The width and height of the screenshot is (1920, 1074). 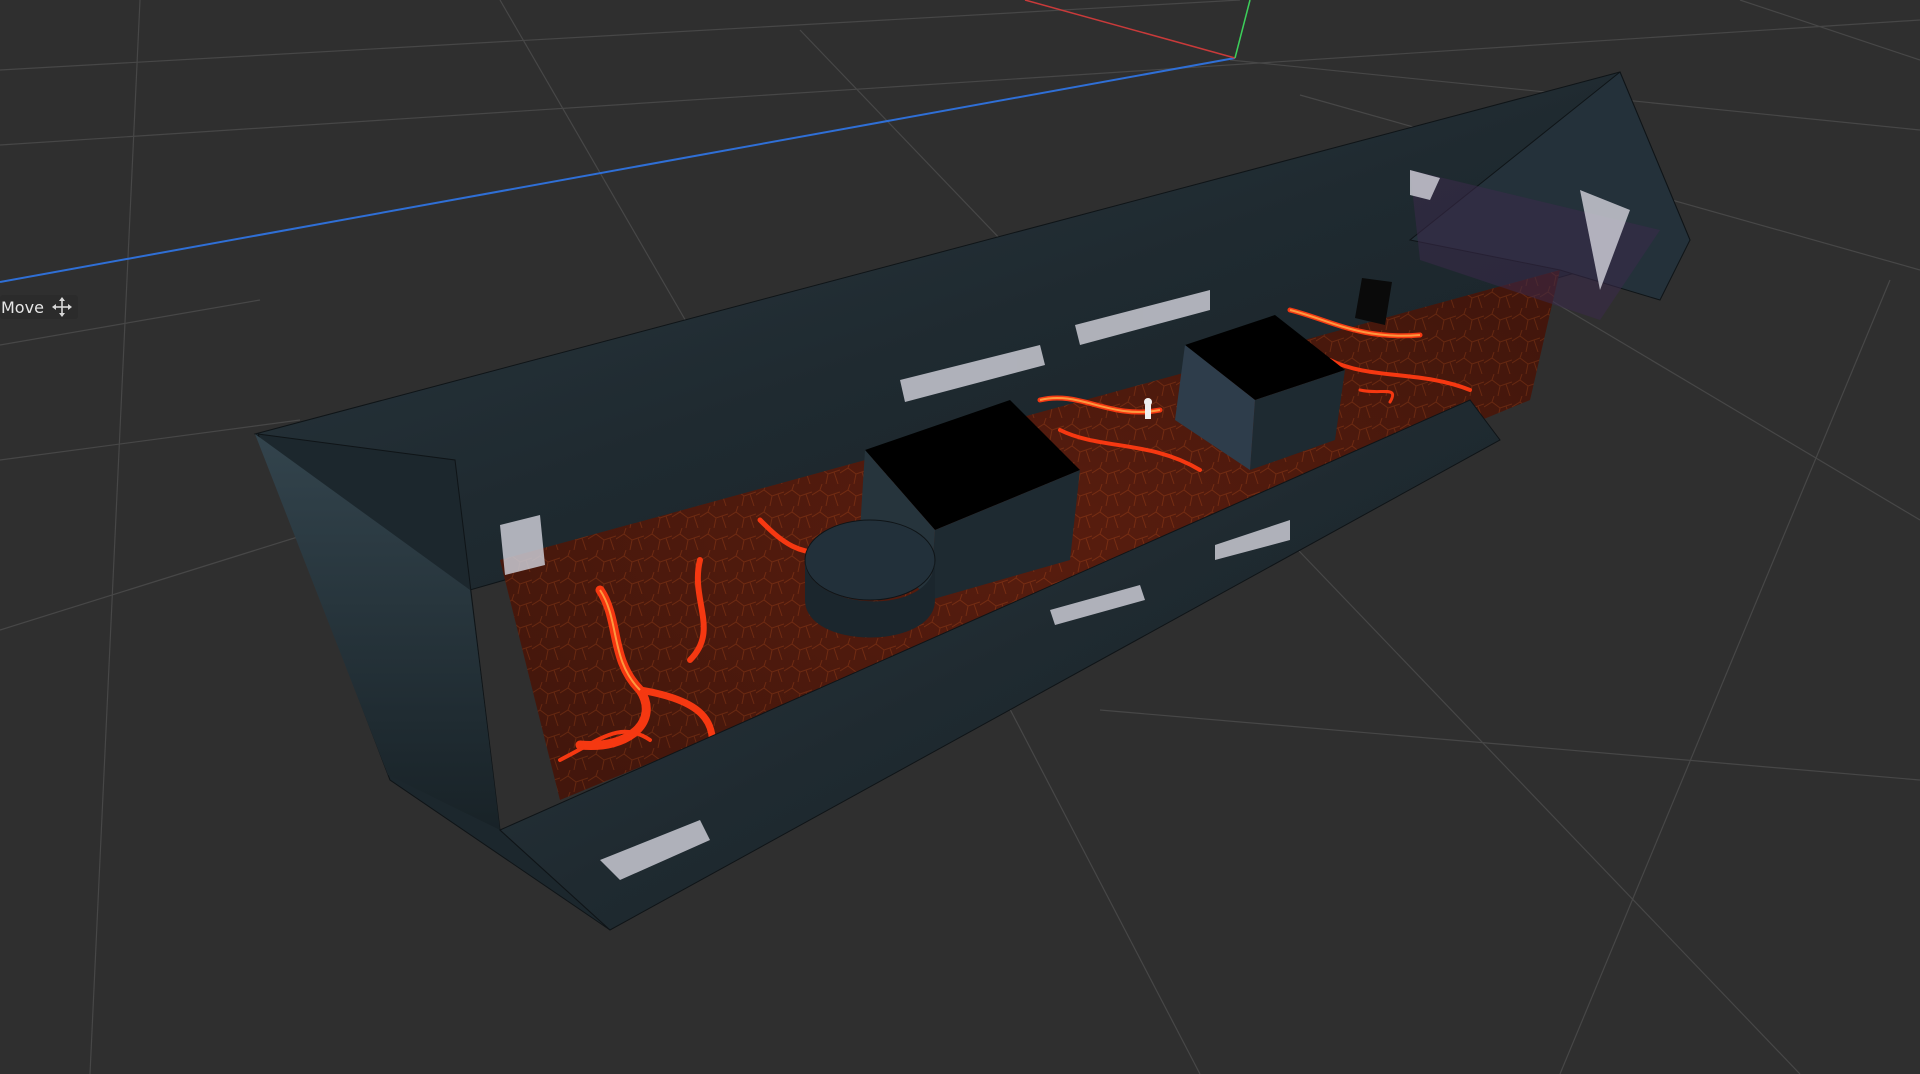 What do you see at coordinates (1148, 408) in the screenshot?
I see `character-figure` at bounding box center [1148, 408].